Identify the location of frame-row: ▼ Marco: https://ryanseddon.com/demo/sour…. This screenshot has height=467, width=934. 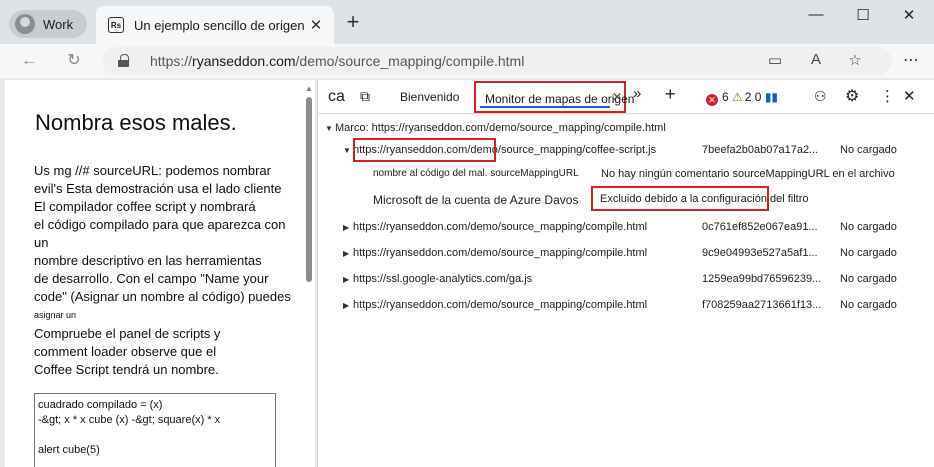
(495, 128).